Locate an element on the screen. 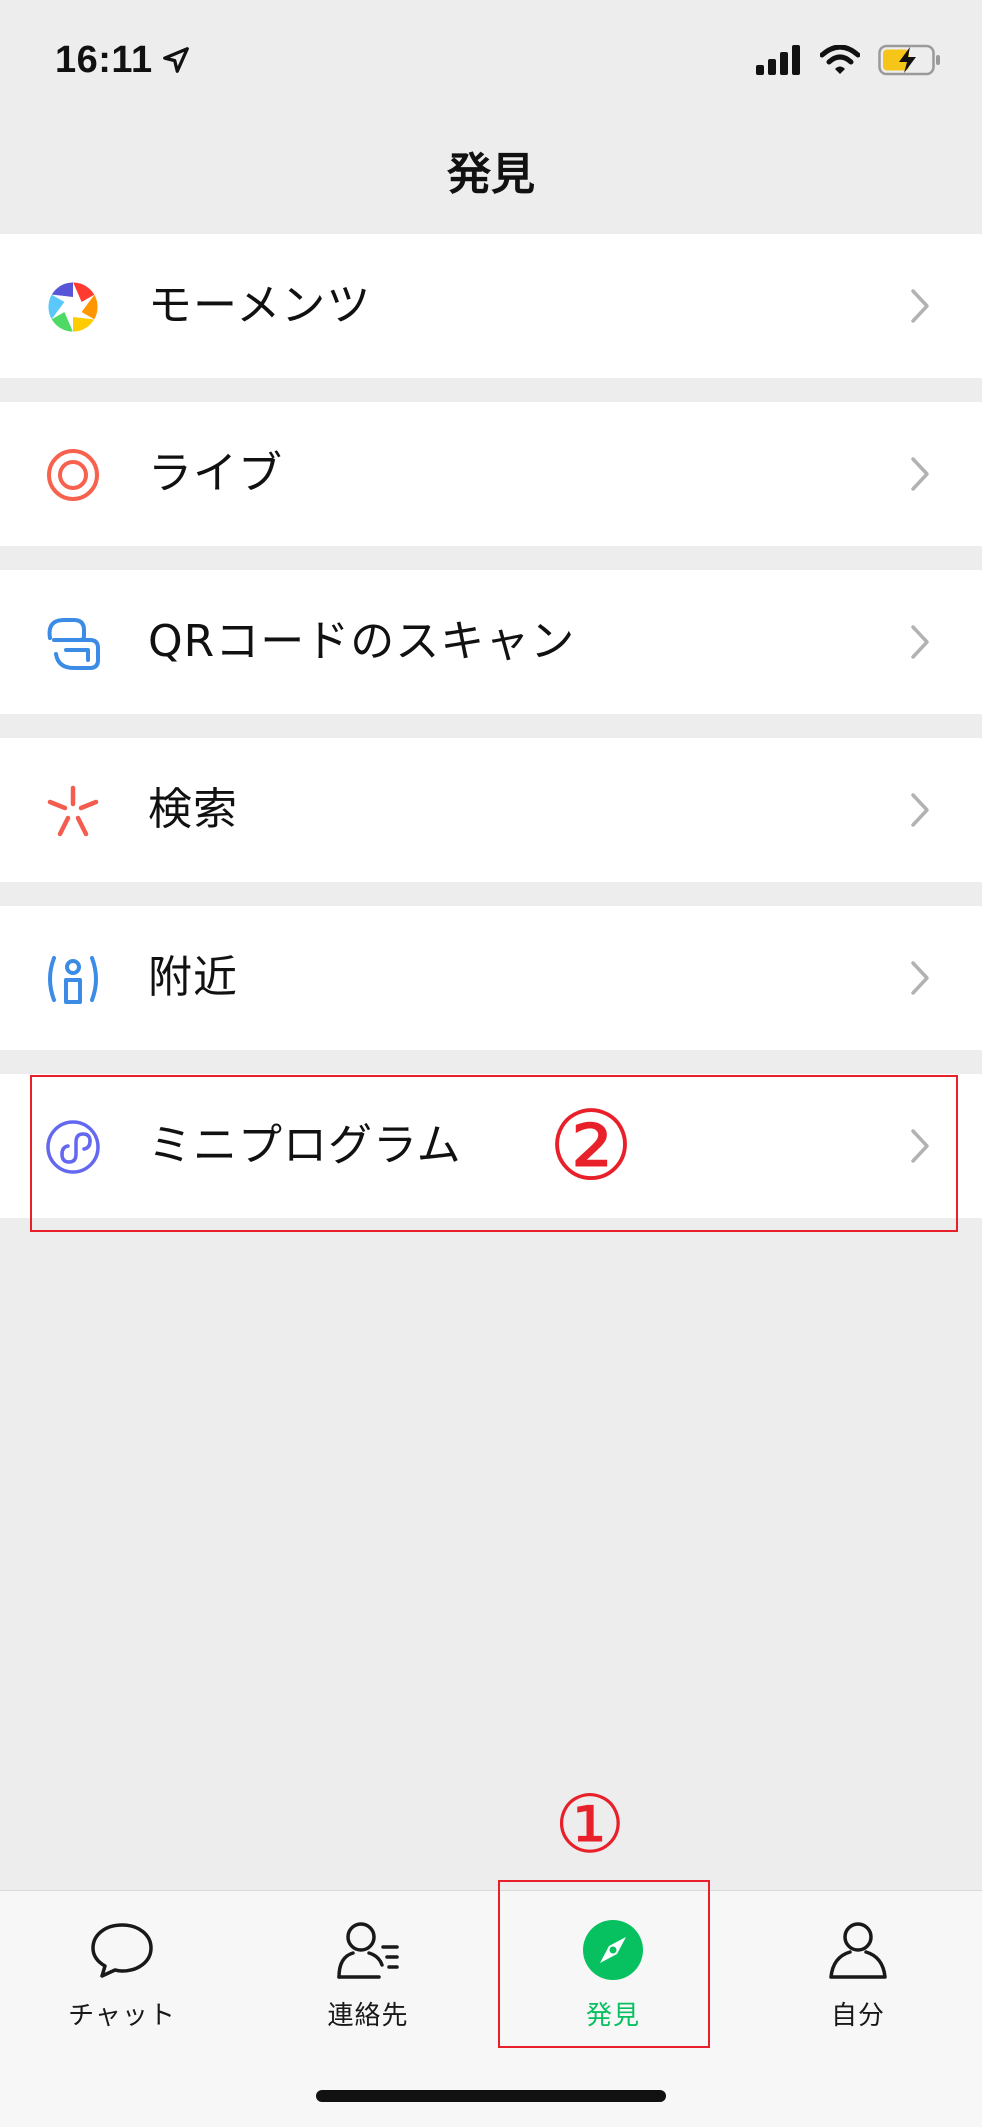  search-icon is located at coordinates (73, 811).